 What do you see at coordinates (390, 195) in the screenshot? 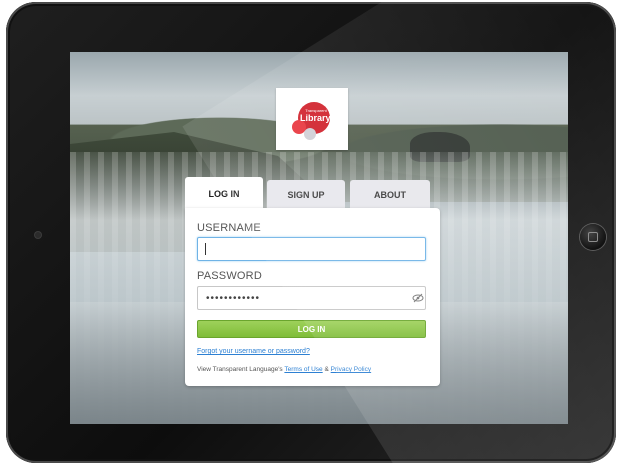
I see `tab-about: ABOUT` at bounding box center [390, 195].